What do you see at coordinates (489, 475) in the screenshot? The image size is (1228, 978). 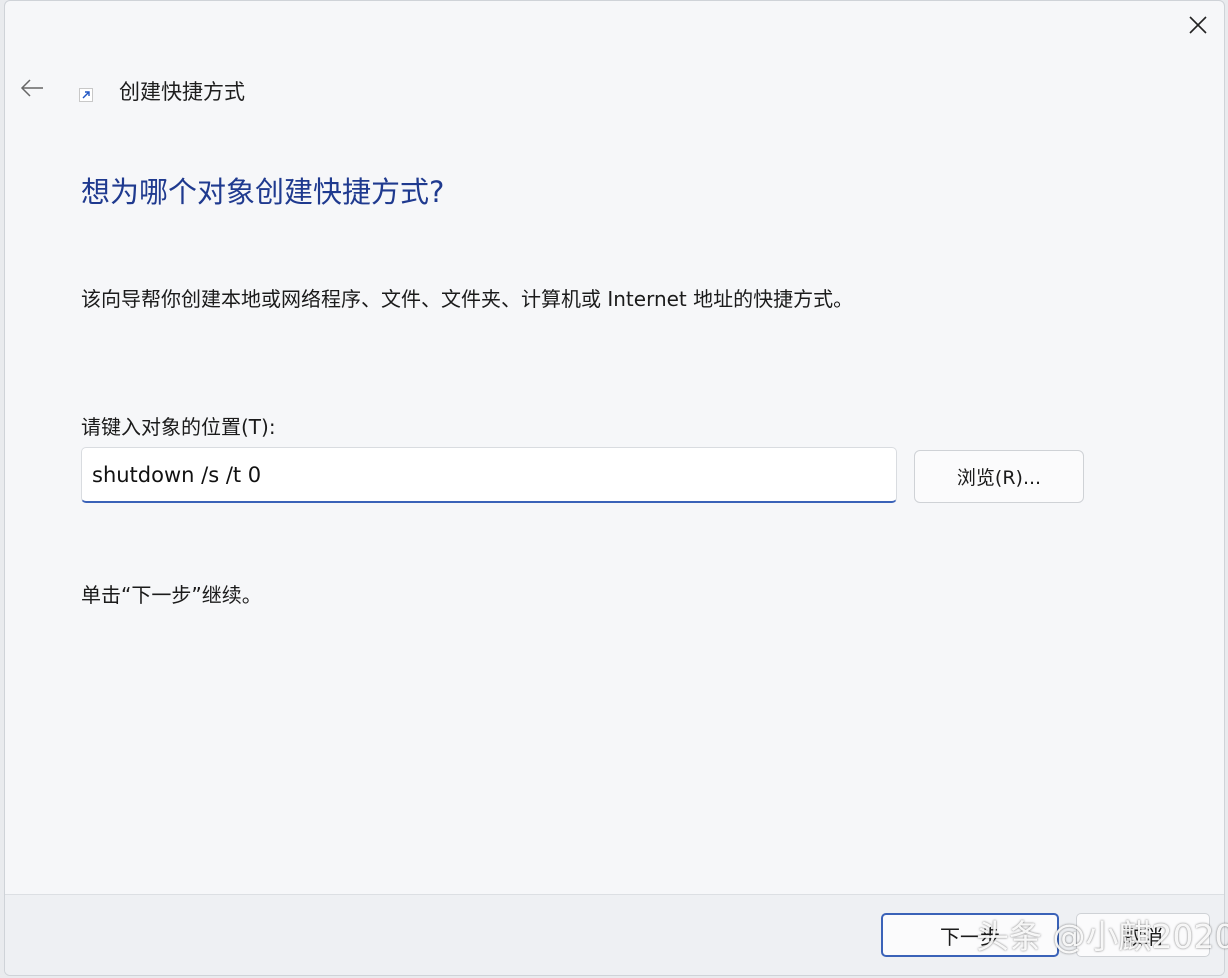 I see `location-input` at bounding box center [489, 475].